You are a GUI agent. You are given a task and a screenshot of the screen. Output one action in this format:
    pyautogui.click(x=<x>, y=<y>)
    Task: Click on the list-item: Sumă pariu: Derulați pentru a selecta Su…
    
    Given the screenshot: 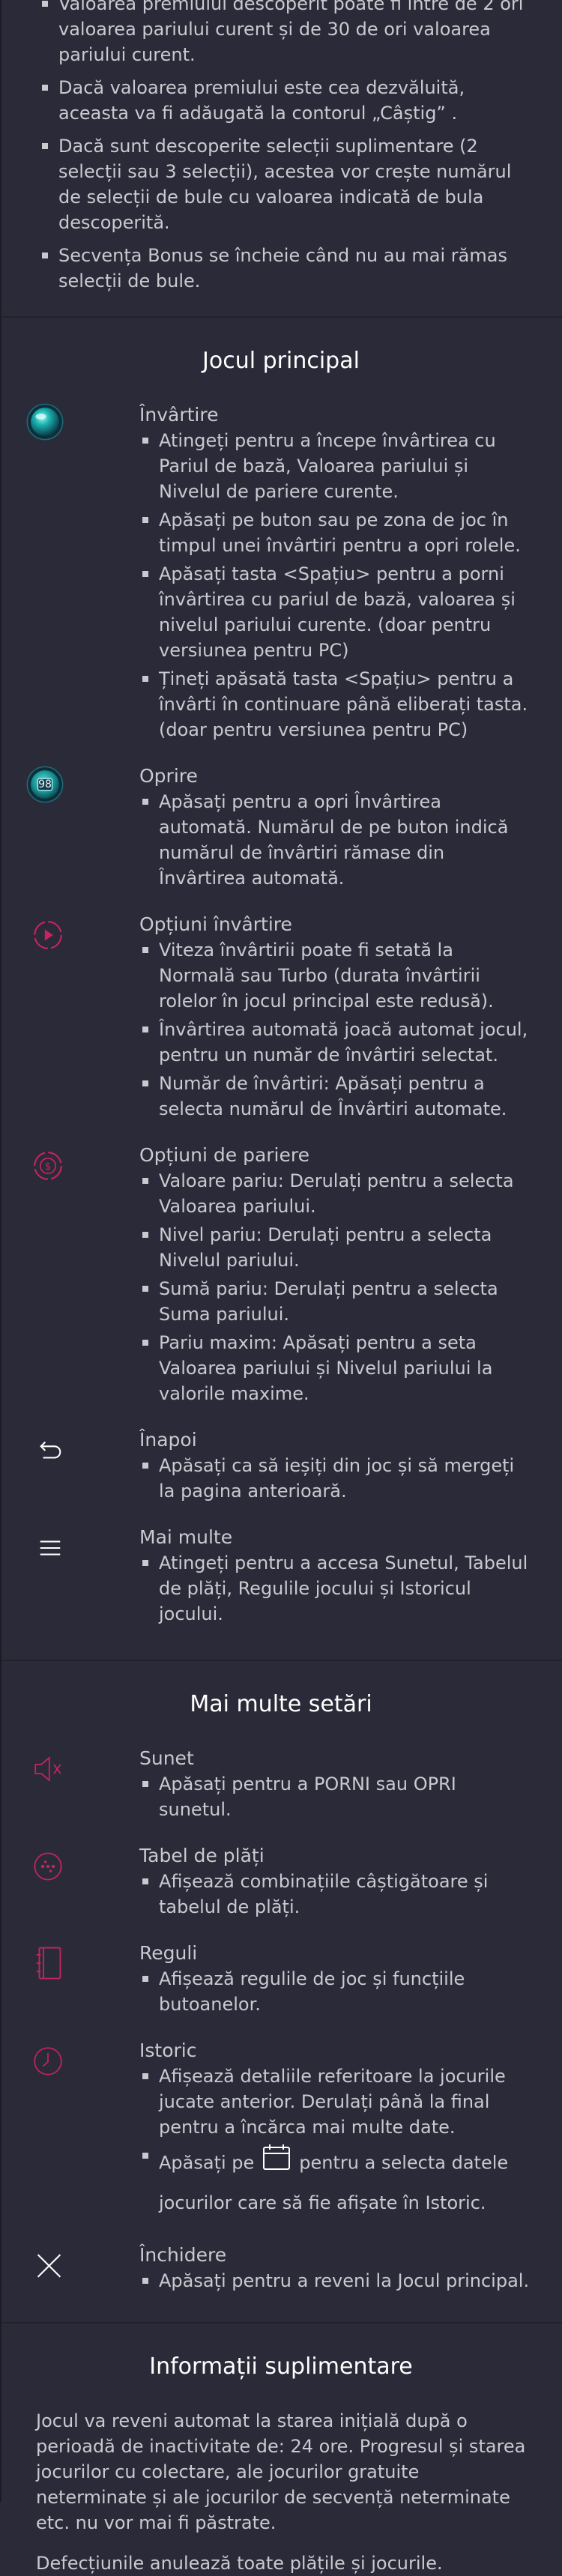 What is the action you would take?
    pyautogui.click(x=336, y=1301)
    